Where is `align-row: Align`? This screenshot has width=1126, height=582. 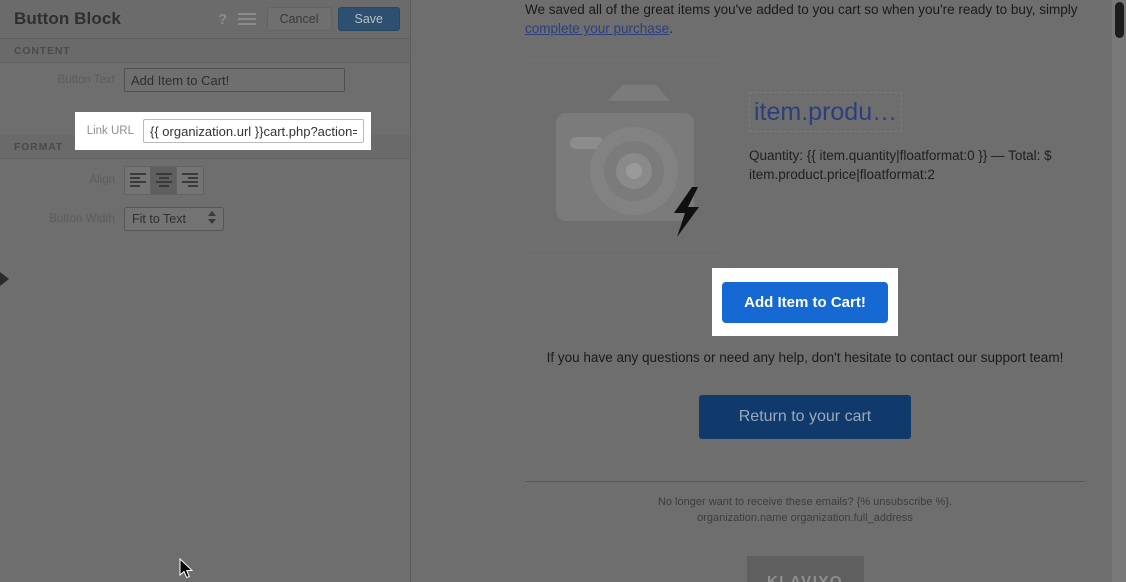
align-row: Align is located at coordinates (205, 180).